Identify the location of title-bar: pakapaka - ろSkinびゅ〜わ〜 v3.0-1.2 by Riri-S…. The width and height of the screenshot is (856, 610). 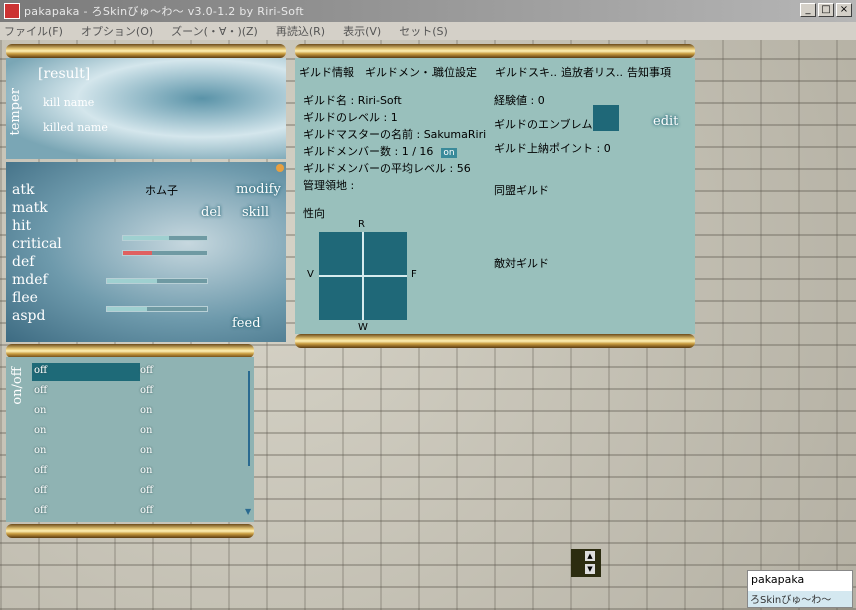
(428, 11).